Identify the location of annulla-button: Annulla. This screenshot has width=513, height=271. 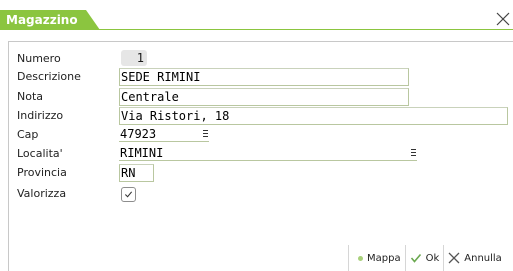
(474, 258).